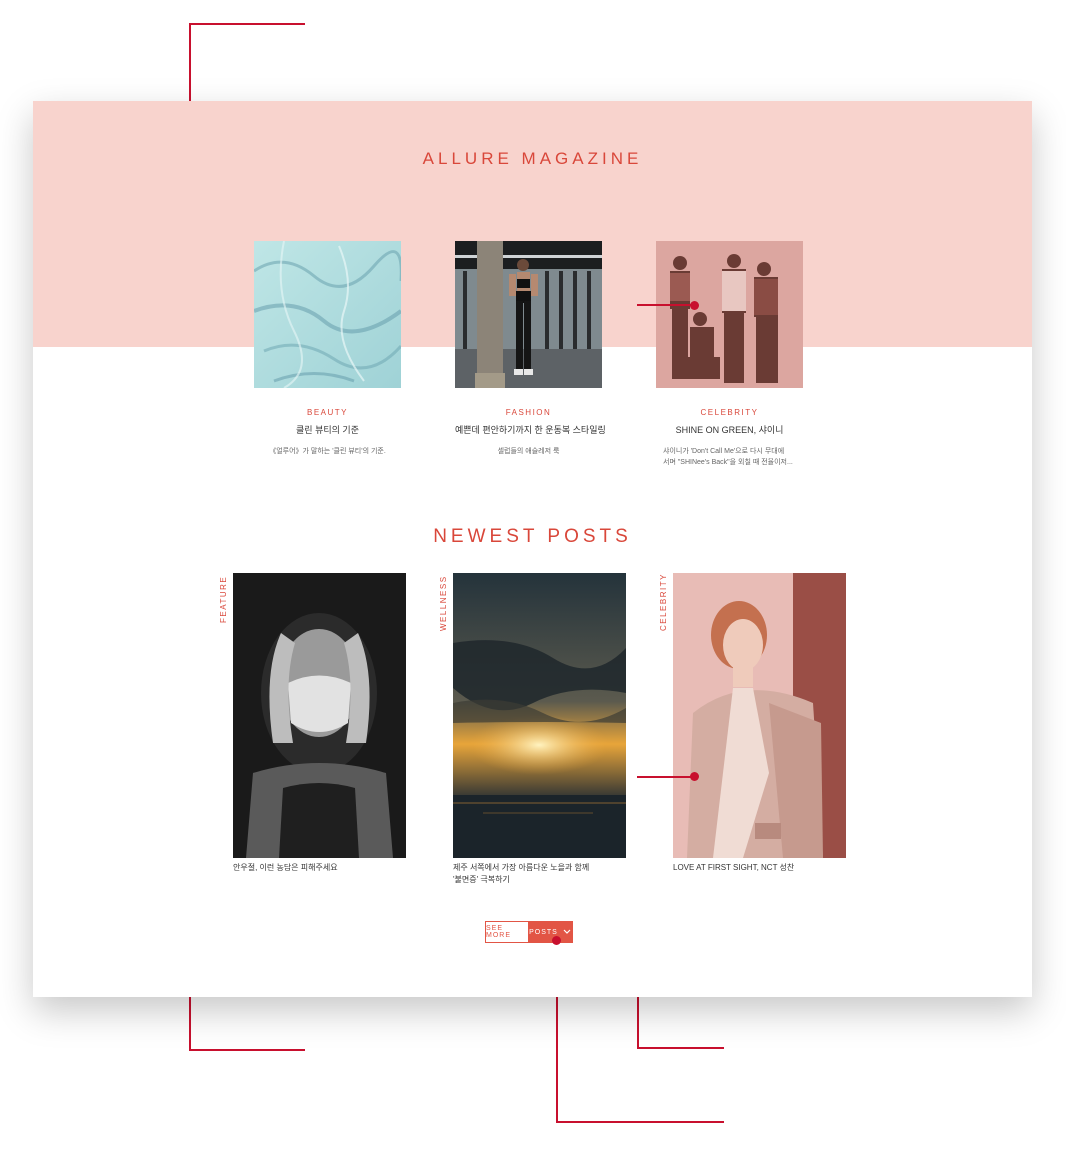 The height and width of the screenshot is (1150, 1066). What do you see at coordinates (543, 932) in the screenshot?
I see `posts-label: POSTS` at bounding box center [543, 932].